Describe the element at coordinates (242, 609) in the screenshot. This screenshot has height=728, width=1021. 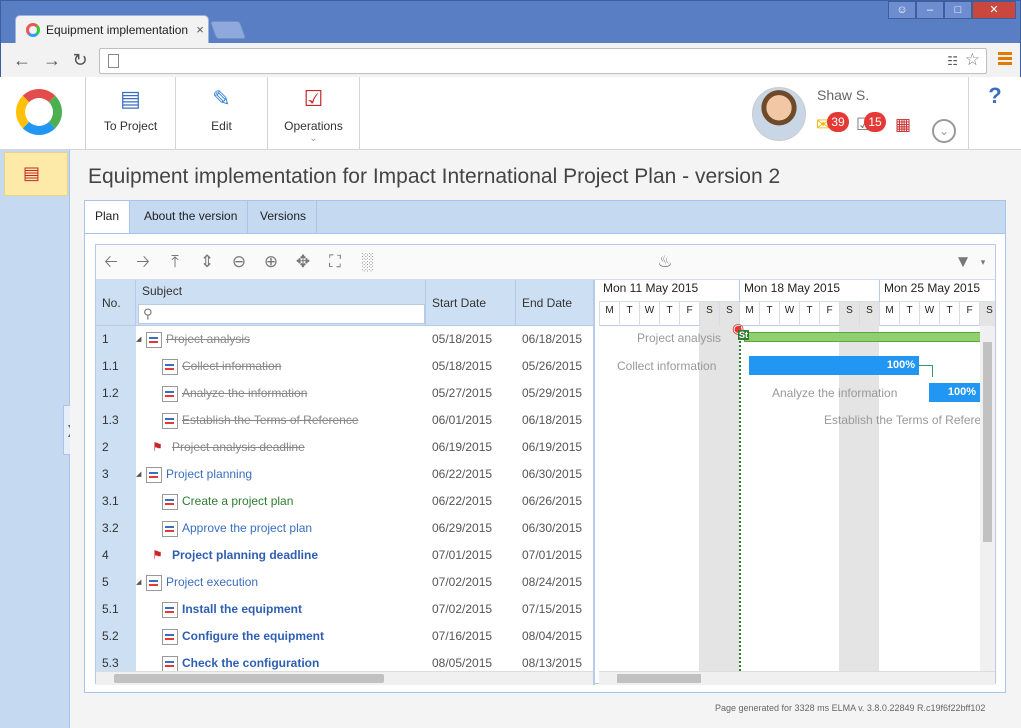
I see `row-subject: Install the equipment` at that location.